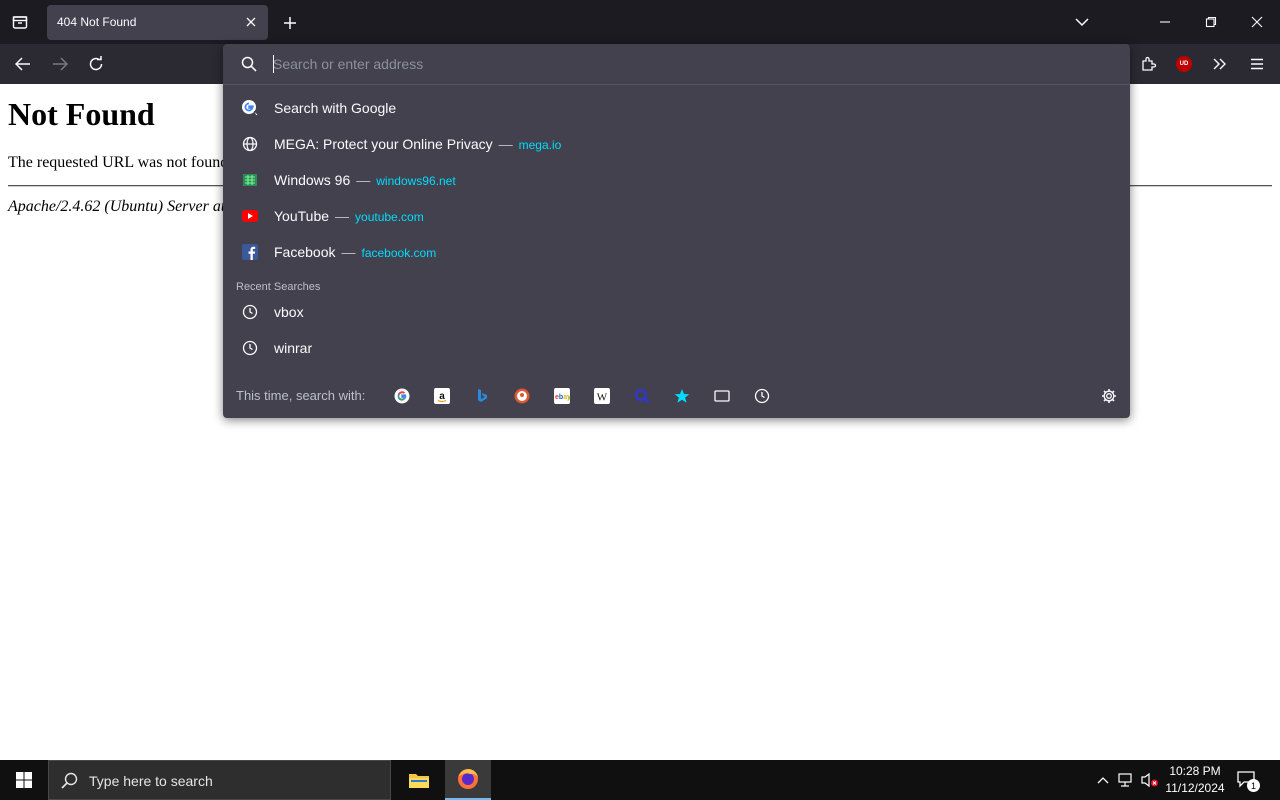 The width and height of the screenshot is (1280, 800). Describe the element at coordinates (250, 180) in the screenshot. I see `windows96-icon` at that location.